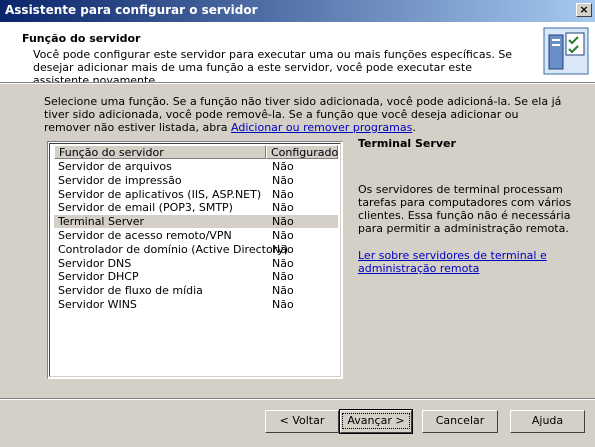 This screenshot has width=595, height=447. I want to click on role-name-cell: Servidor de aplicativos (IIS, ASP.NET), so click(160, 194).